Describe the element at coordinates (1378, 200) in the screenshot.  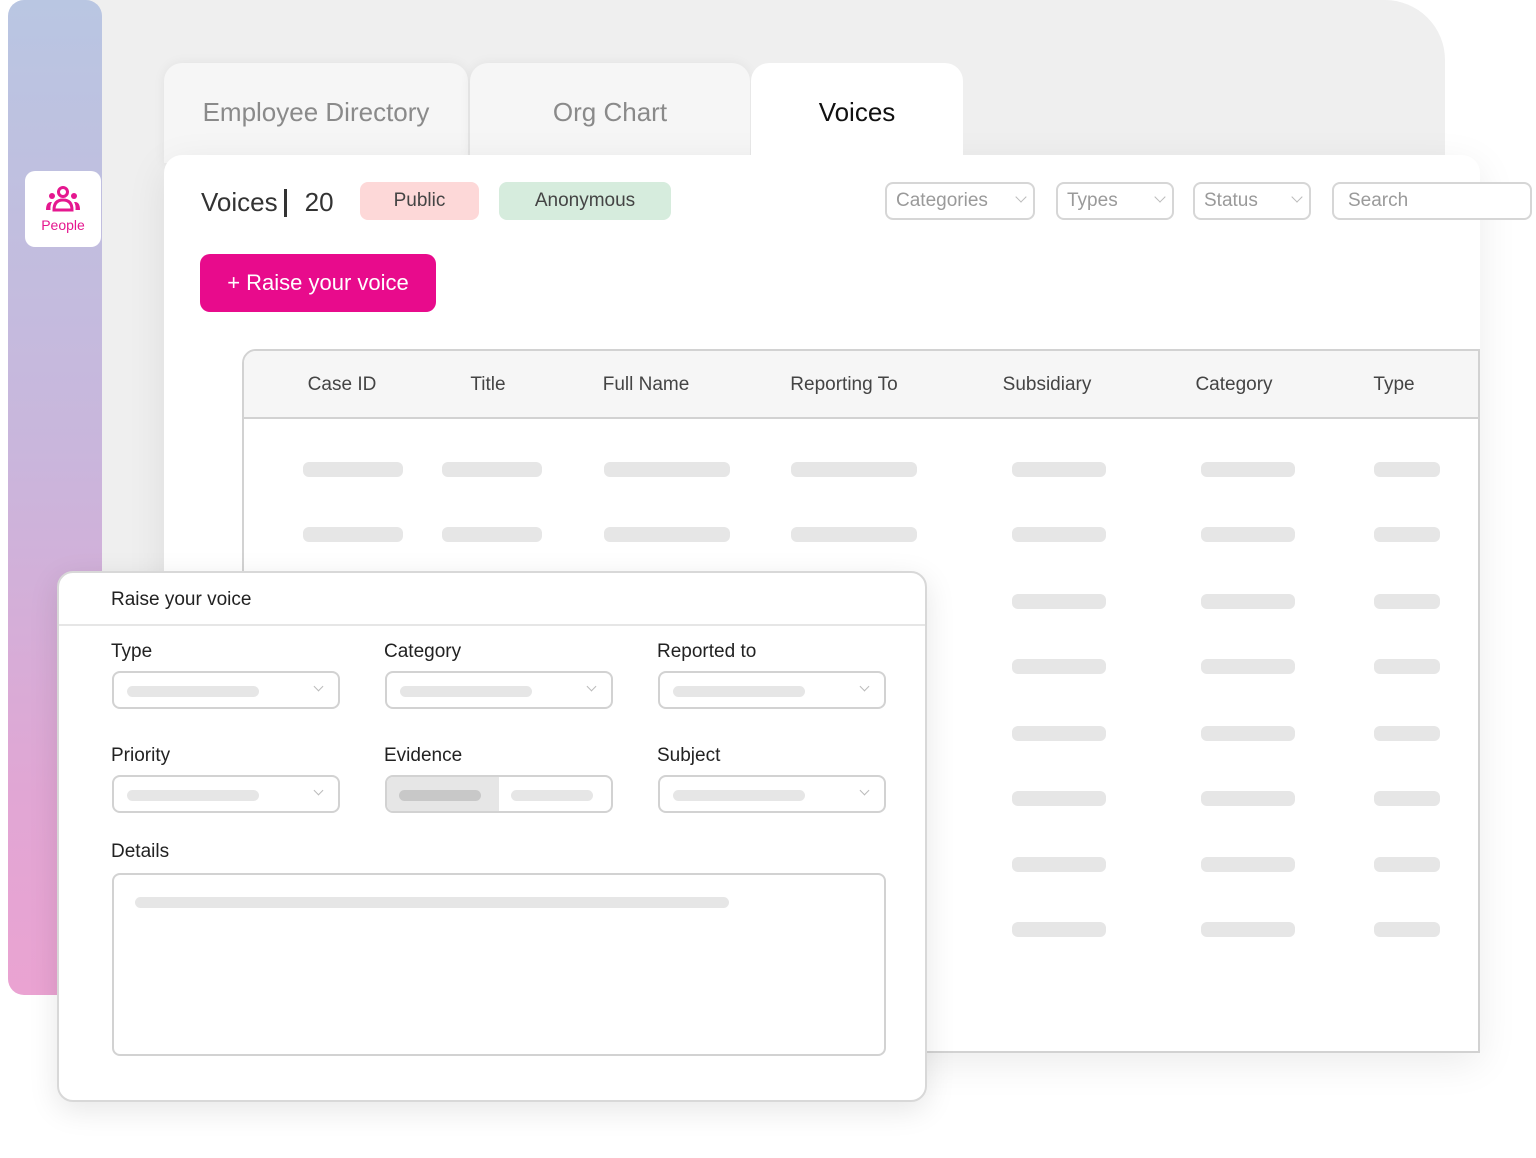
I see `search-placeholder: Search` at that location.